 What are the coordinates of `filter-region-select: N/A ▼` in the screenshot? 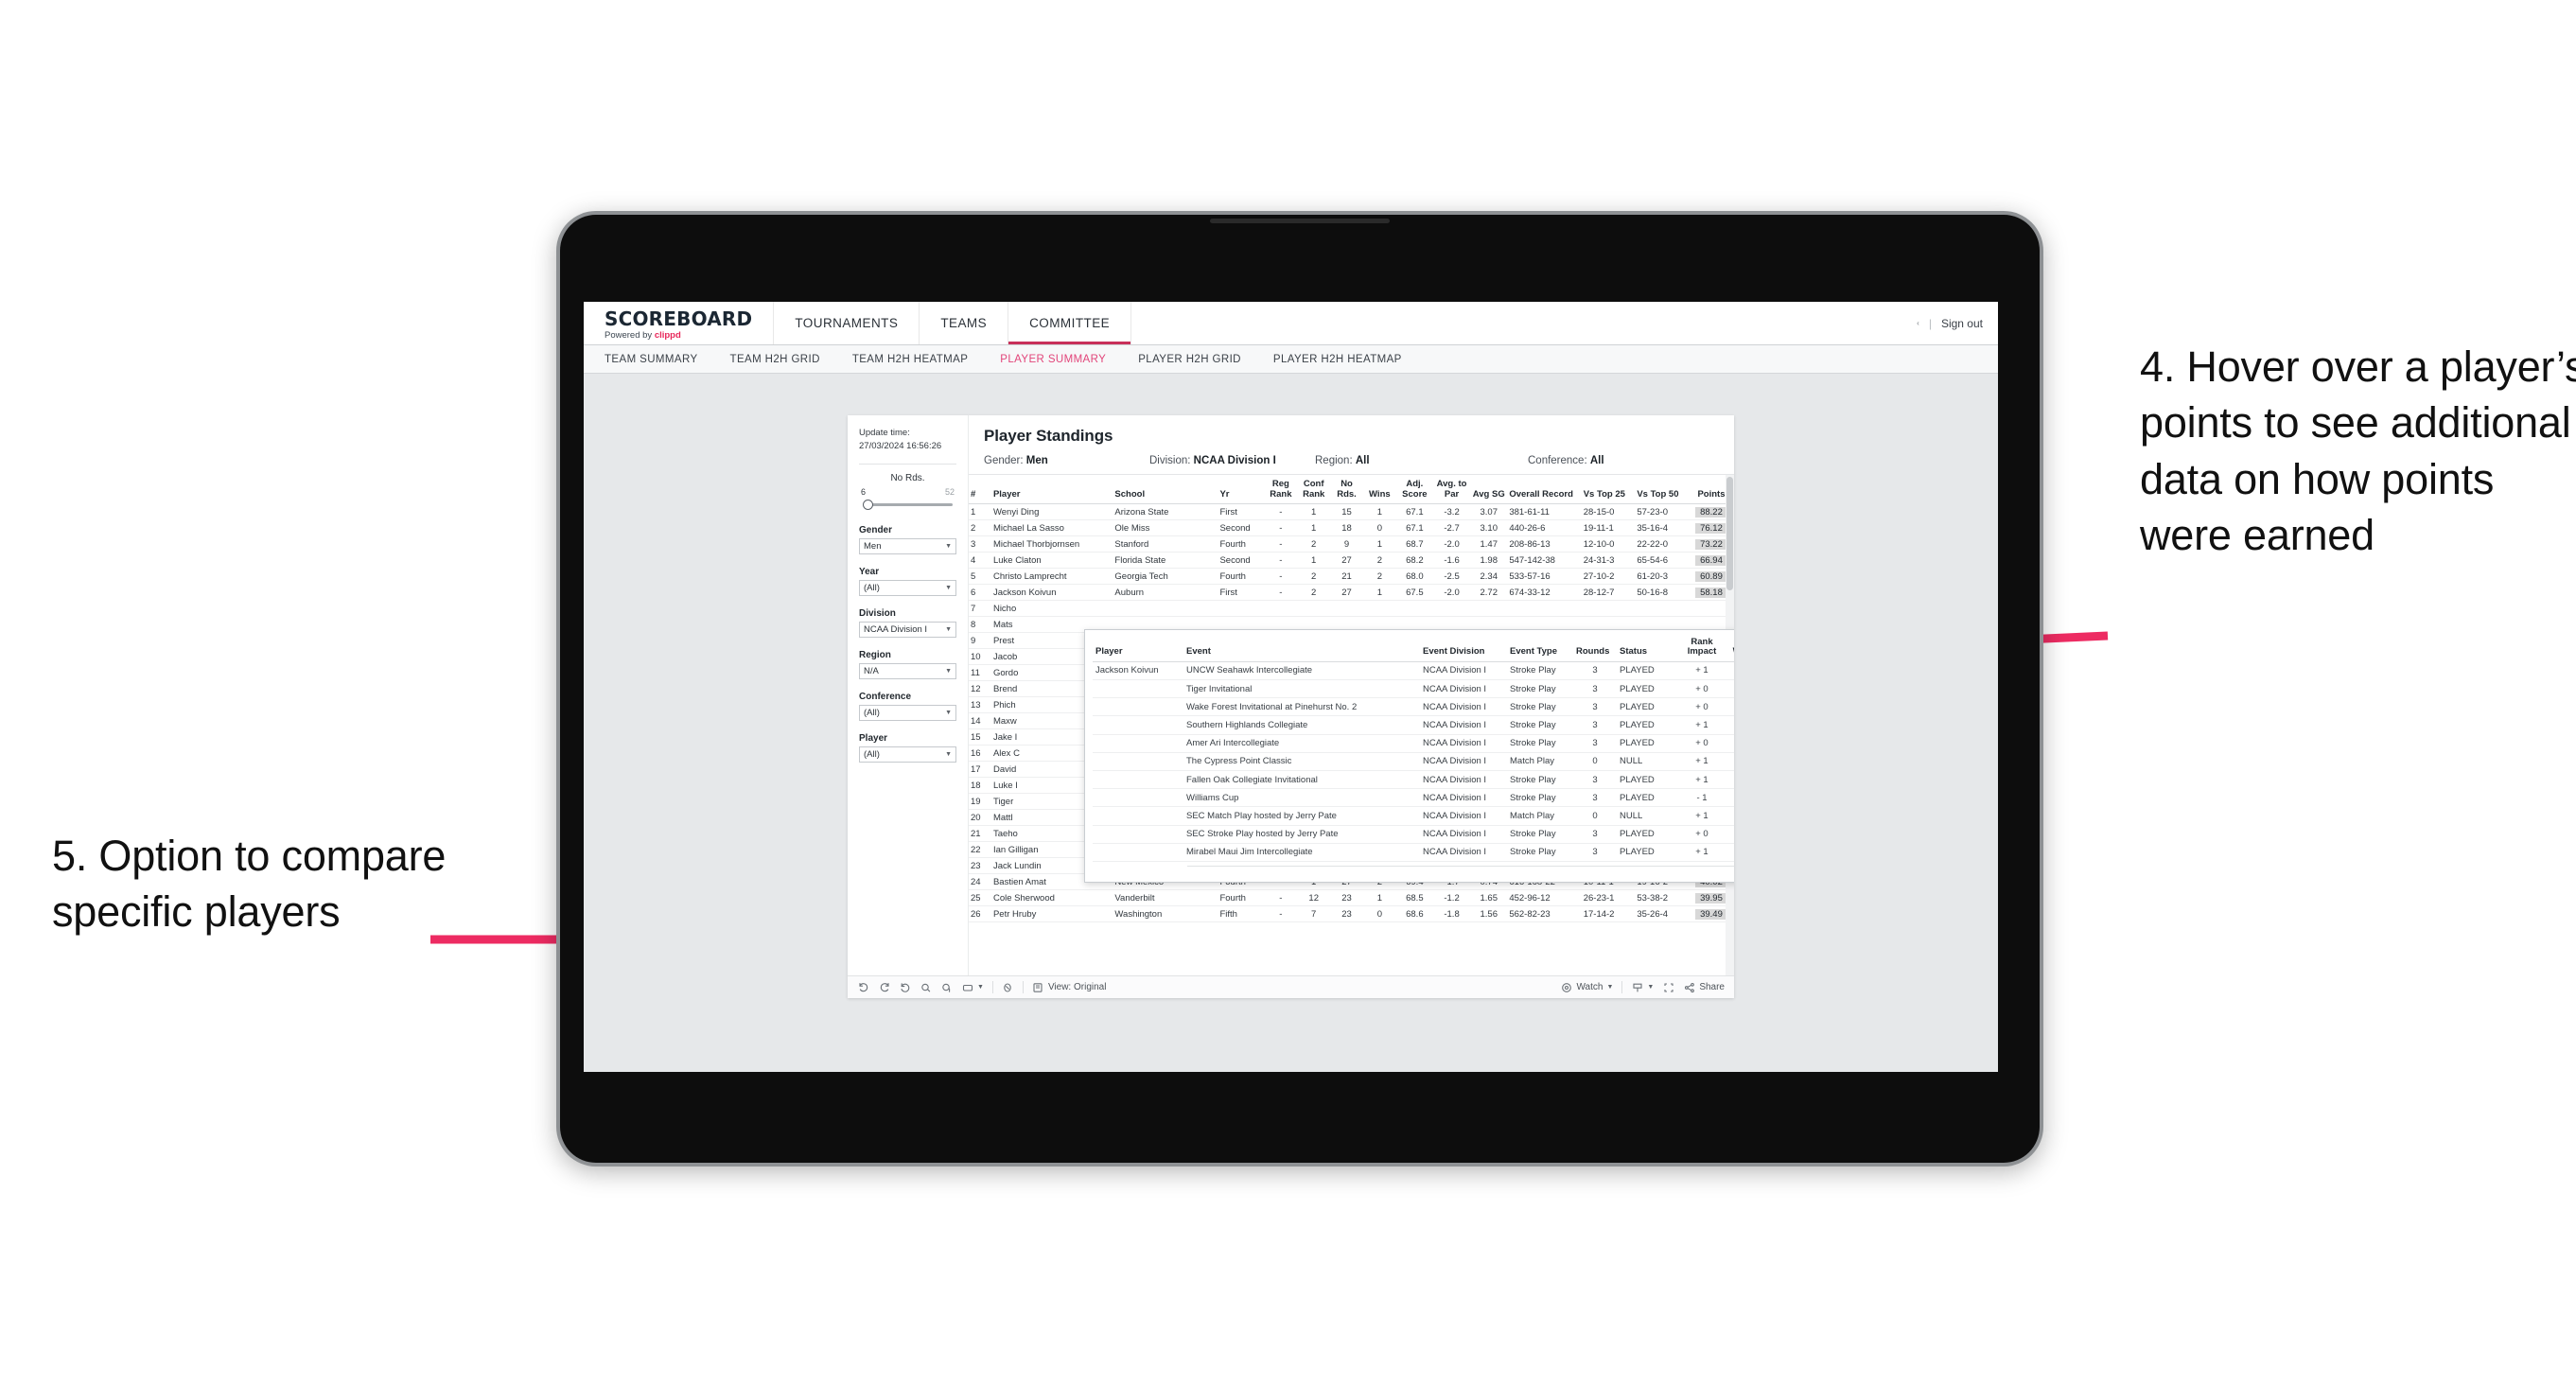 It's located at (908, 670).